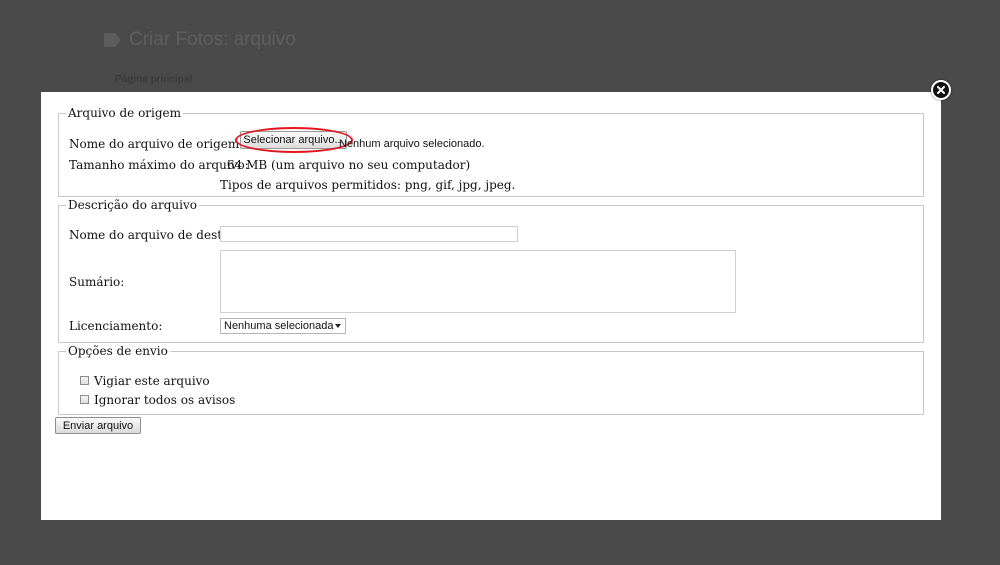 This screenshot has height=565, width=1000. I want to click on max-size-value: 64 MB (um arquivo no seu computador), so click(349, 165).